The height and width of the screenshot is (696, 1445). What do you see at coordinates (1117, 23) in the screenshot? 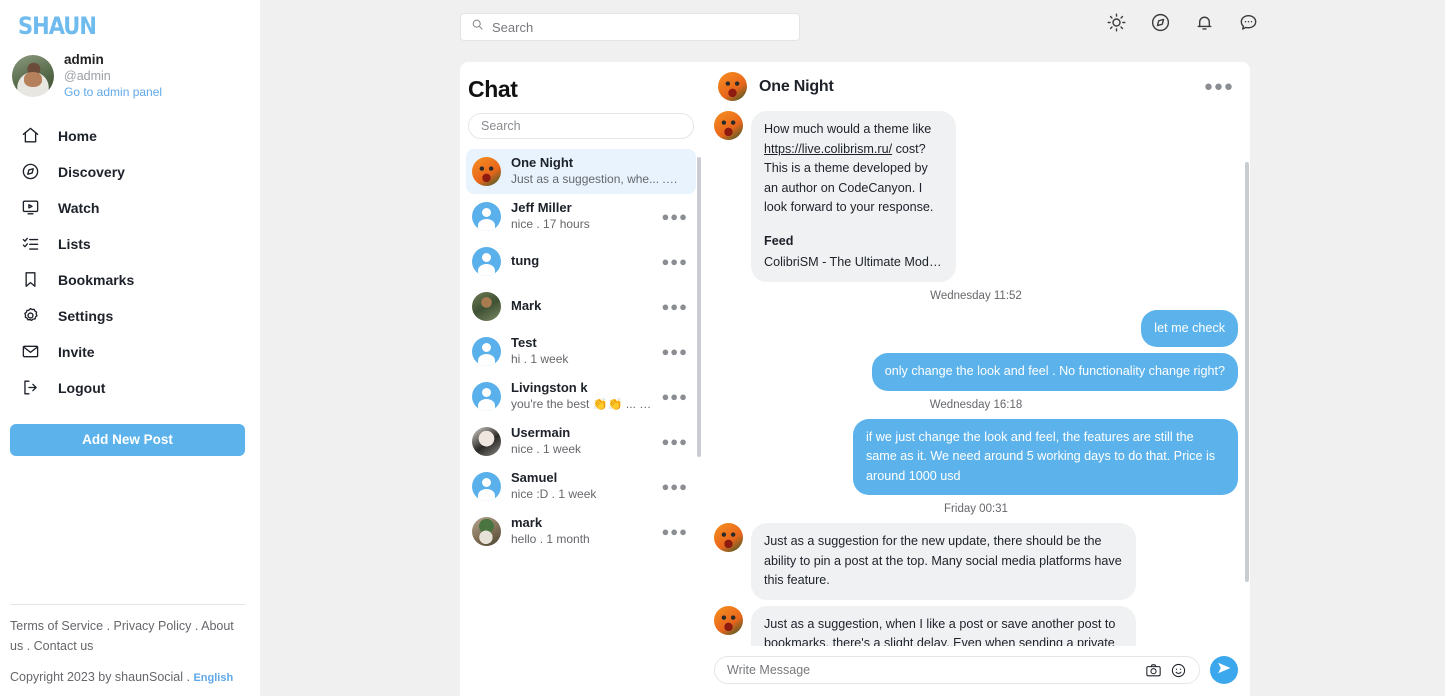
I see `brightness-icon` at bounding box center [1117, 23].